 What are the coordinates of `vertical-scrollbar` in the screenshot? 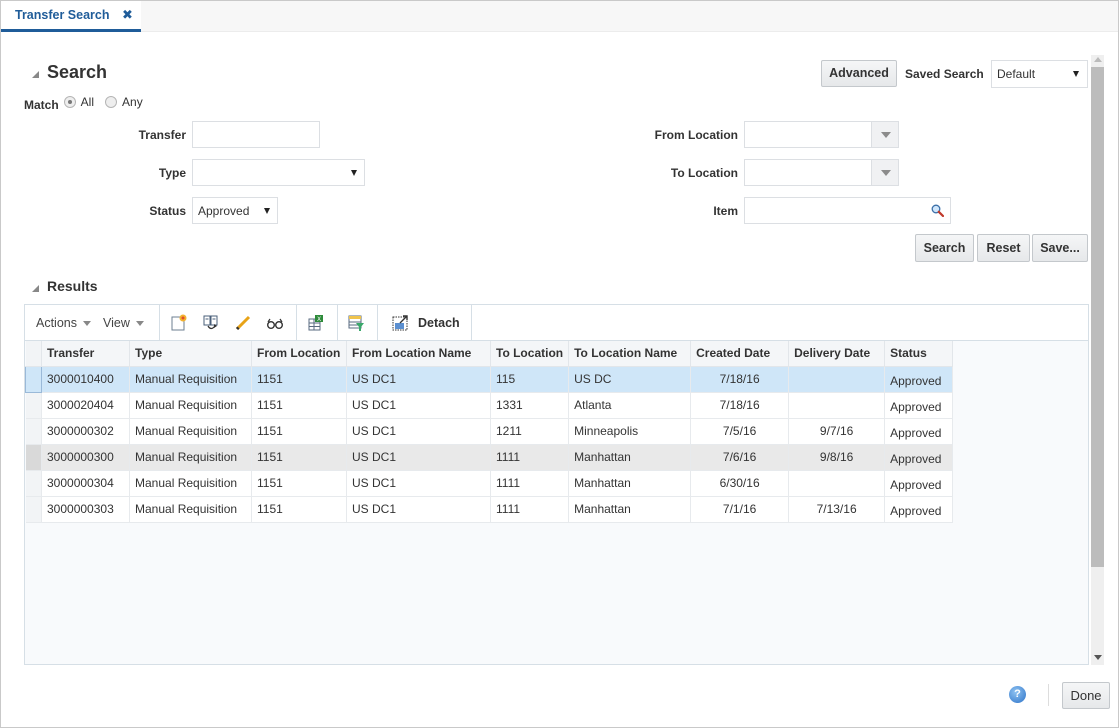 It's located at (1097, 360).